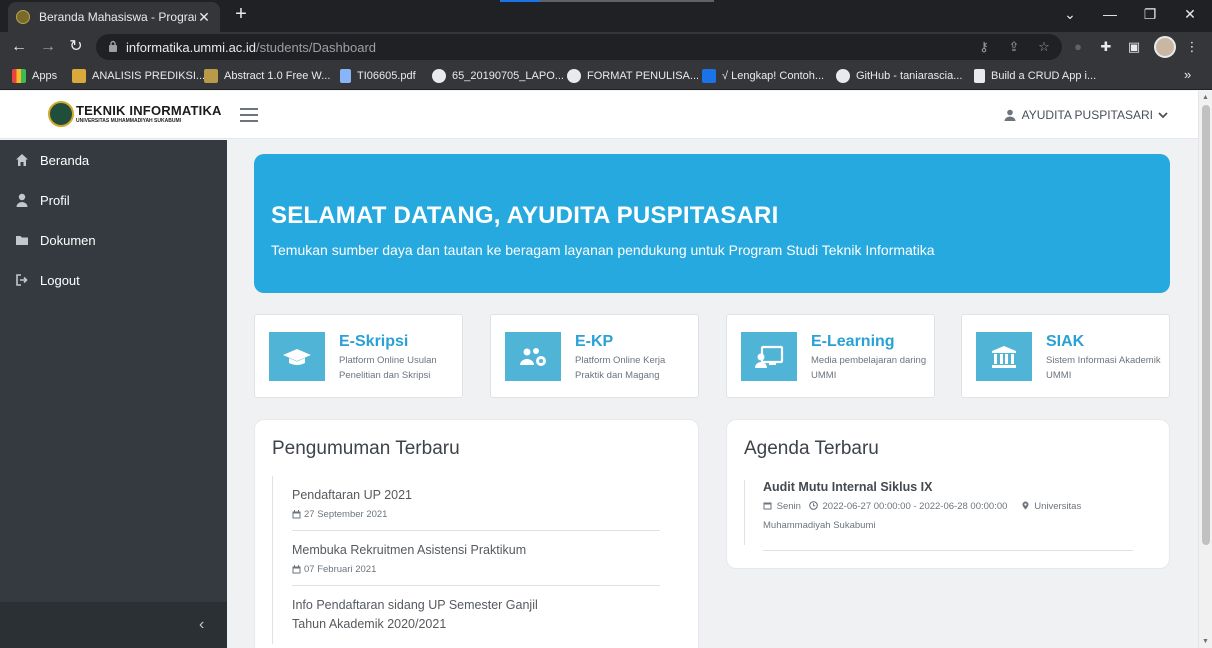 The height and width of the screenshot is (648, 1212). Describe the element at coordinates (1106, 47) in the screenshot. I see `extensions-puzzle-icon: ✚` at that location.